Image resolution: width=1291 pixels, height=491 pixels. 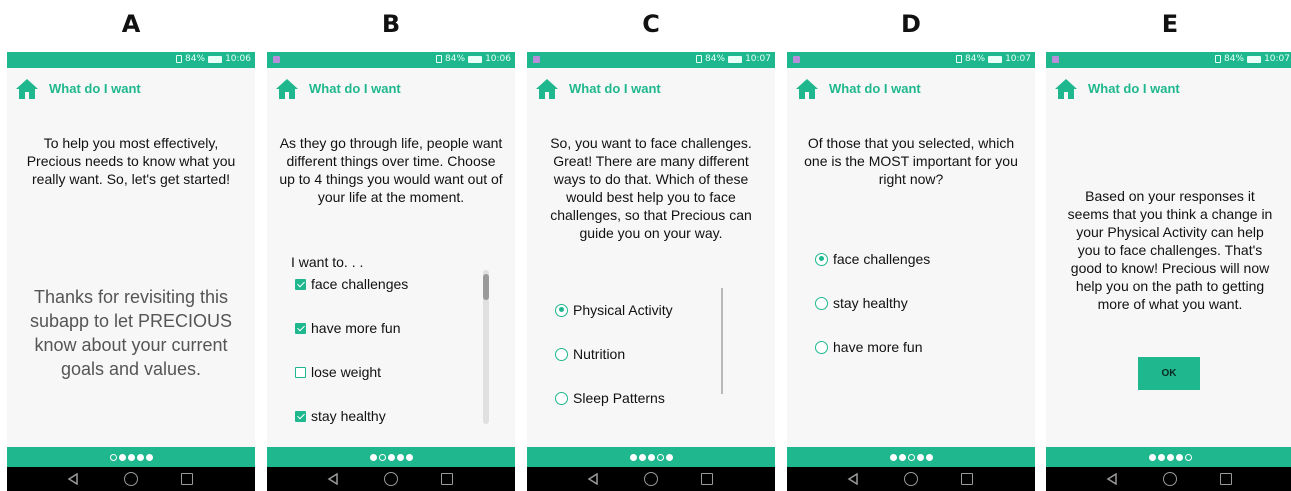 What do you see at coordinates (882, 259) in the screenshot?
I see `option-label: face challenges` at bounding box center [882, 259].